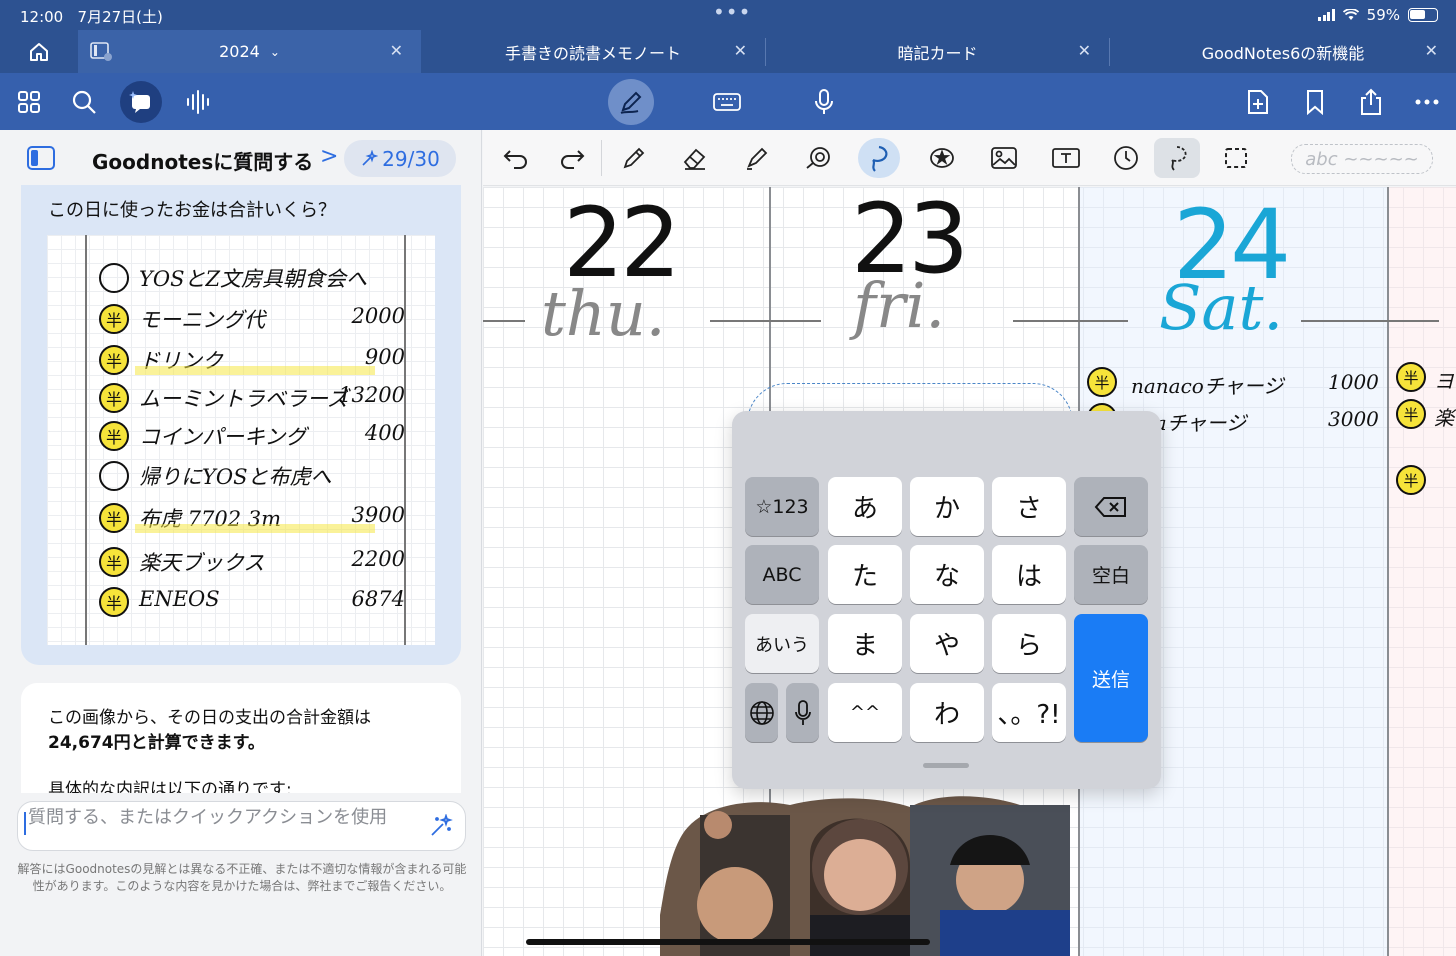  Describe the element at coordinates (141, 102) in the screenshot. I see `ai-assistant-button` at that location.